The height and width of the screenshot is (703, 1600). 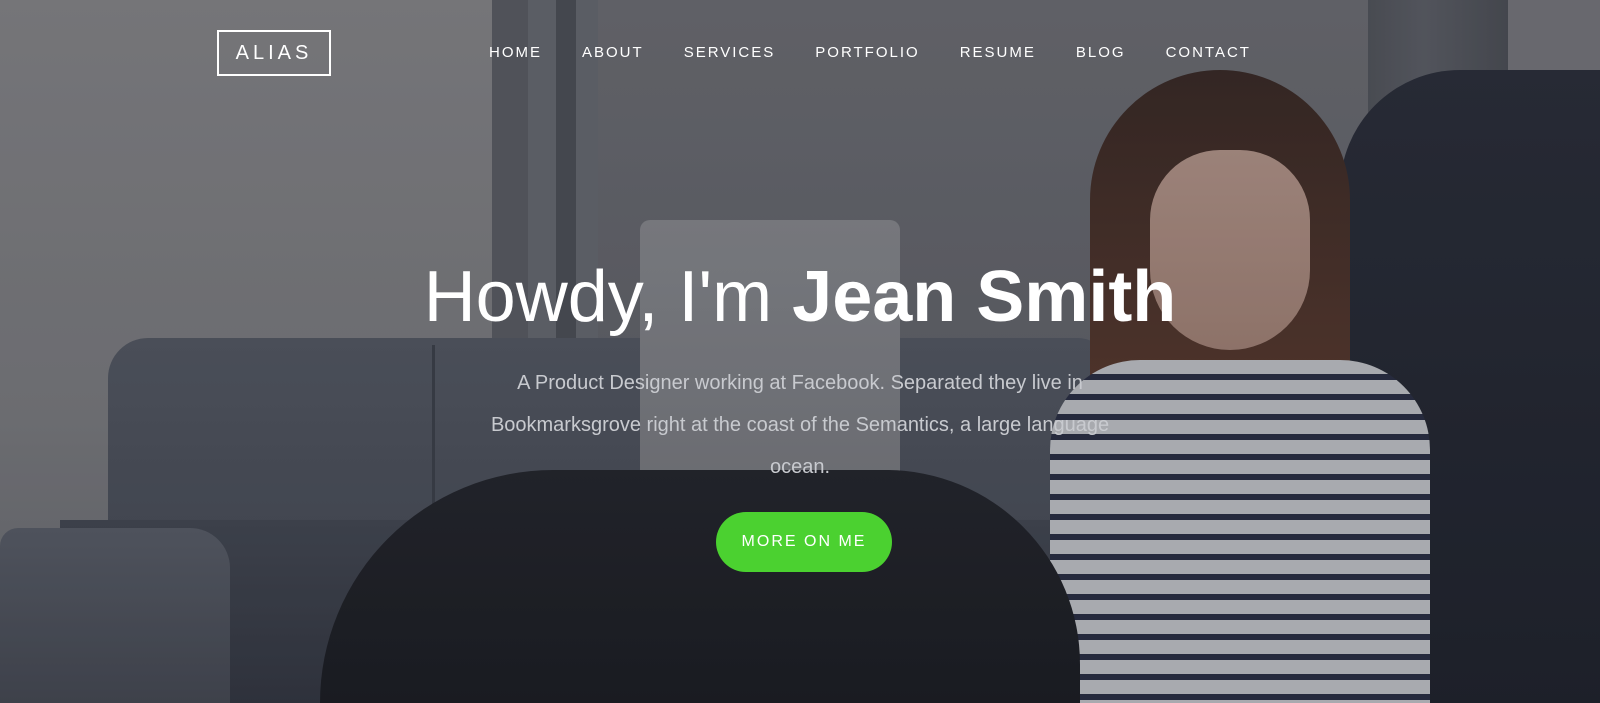 I want to click on more-on-me-button: MORE ON ME, so click(x=804, y=542).